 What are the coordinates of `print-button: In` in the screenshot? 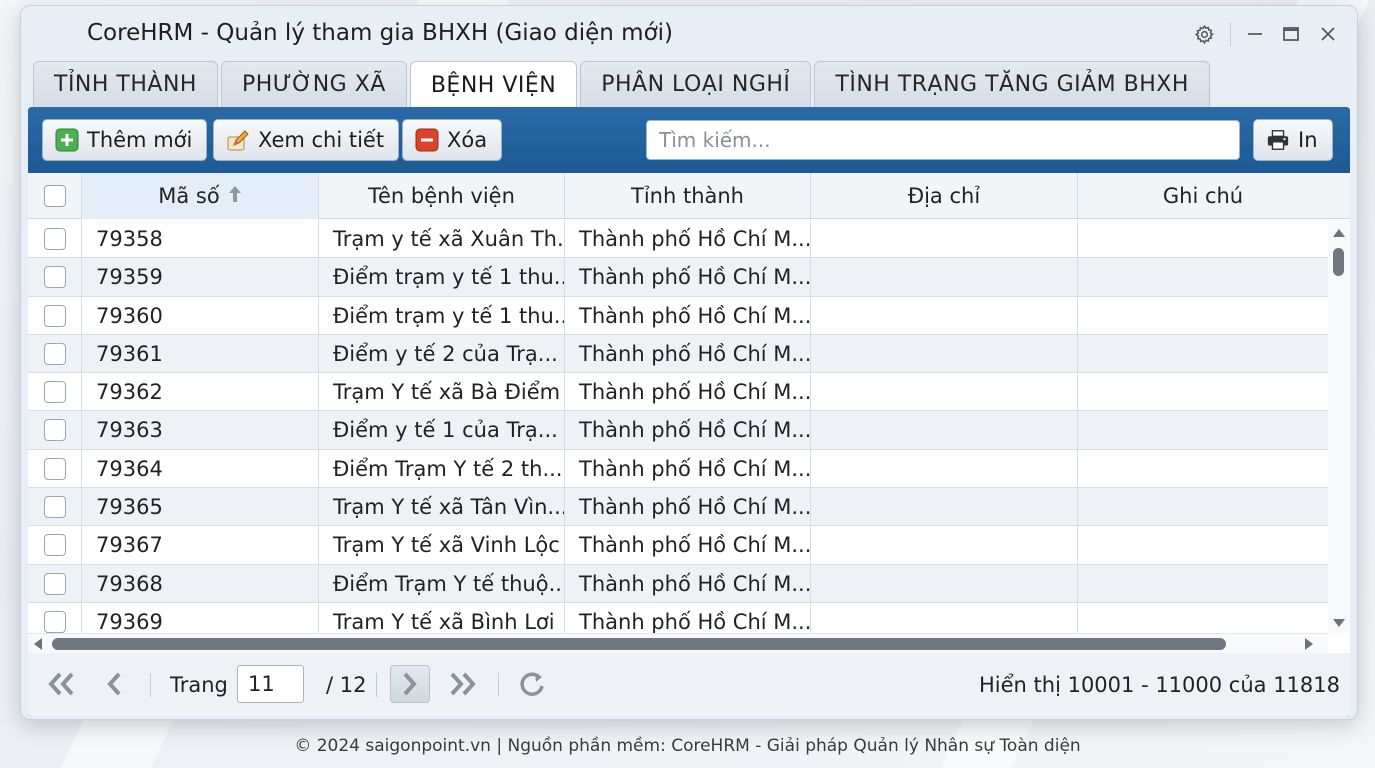 It's located at (1293, 140).